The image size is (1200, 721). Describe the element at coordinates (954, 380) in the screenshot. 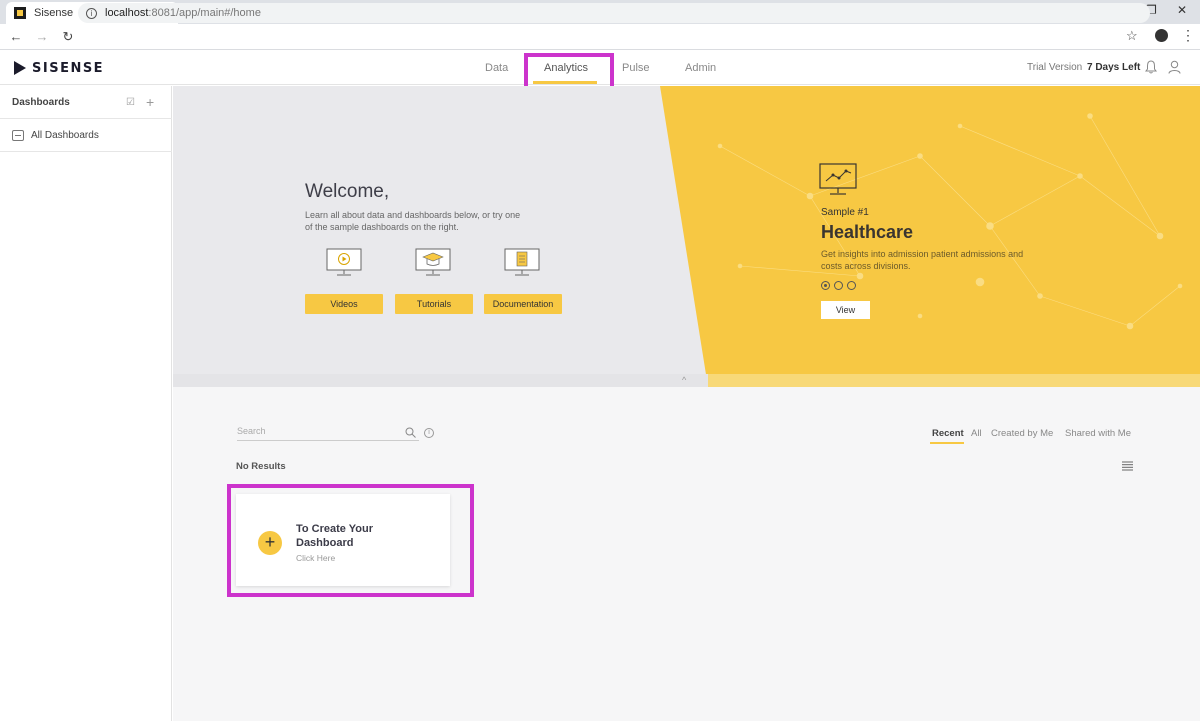

I see `hero-collapse-bar-yellow` at that location.